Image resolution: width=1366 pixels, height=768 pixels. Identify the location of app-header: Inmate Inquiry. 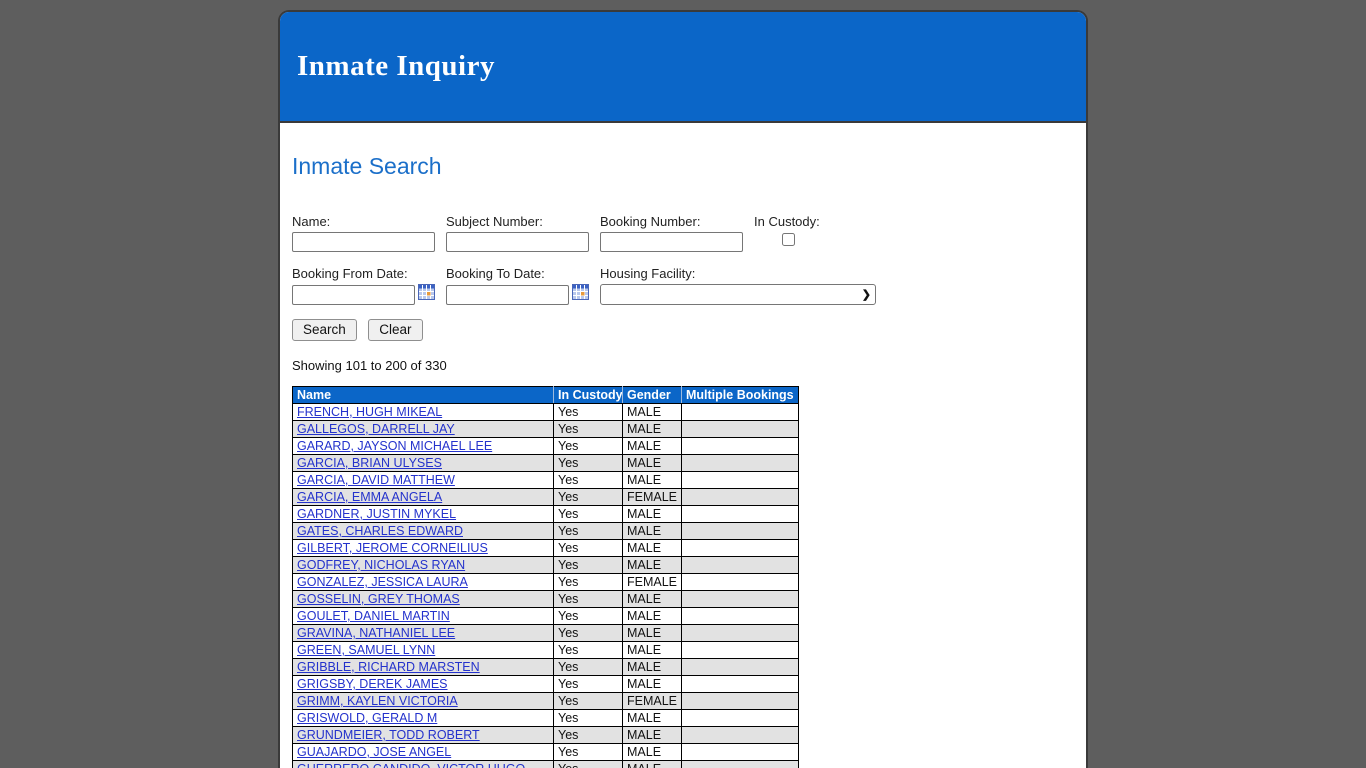
(683, 67).